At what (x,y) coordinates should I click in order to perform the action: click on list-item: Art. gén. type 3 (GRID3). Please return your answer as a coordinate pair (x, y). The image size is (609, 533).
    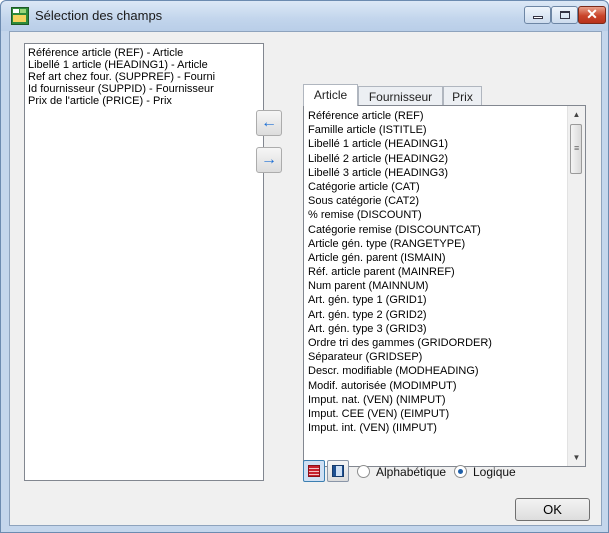
    Looking at the image, I should click on (446, 329).